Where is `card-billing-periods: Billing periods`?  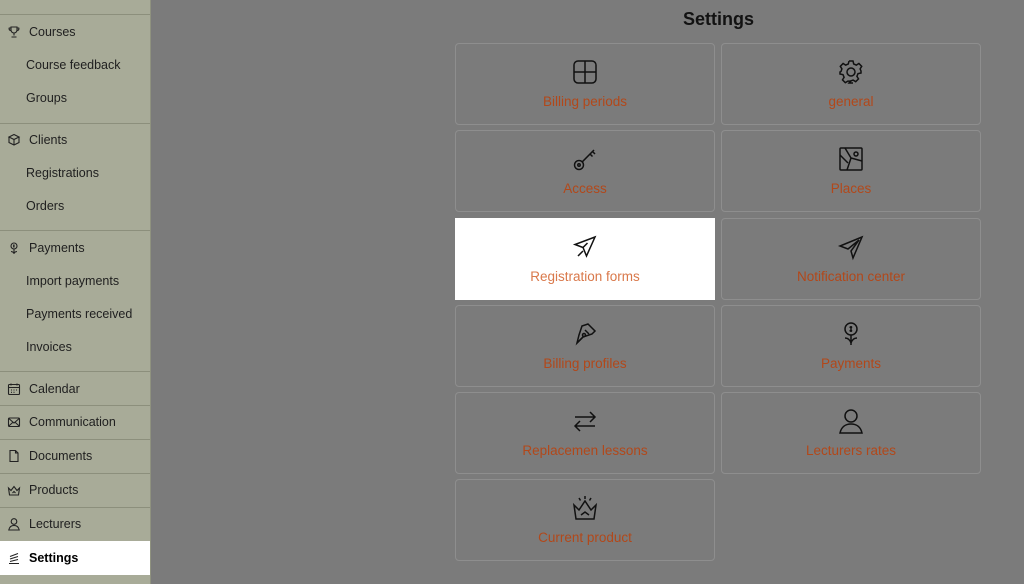 card-billing-periods: Billing periods is located at coordinates (585, 84).